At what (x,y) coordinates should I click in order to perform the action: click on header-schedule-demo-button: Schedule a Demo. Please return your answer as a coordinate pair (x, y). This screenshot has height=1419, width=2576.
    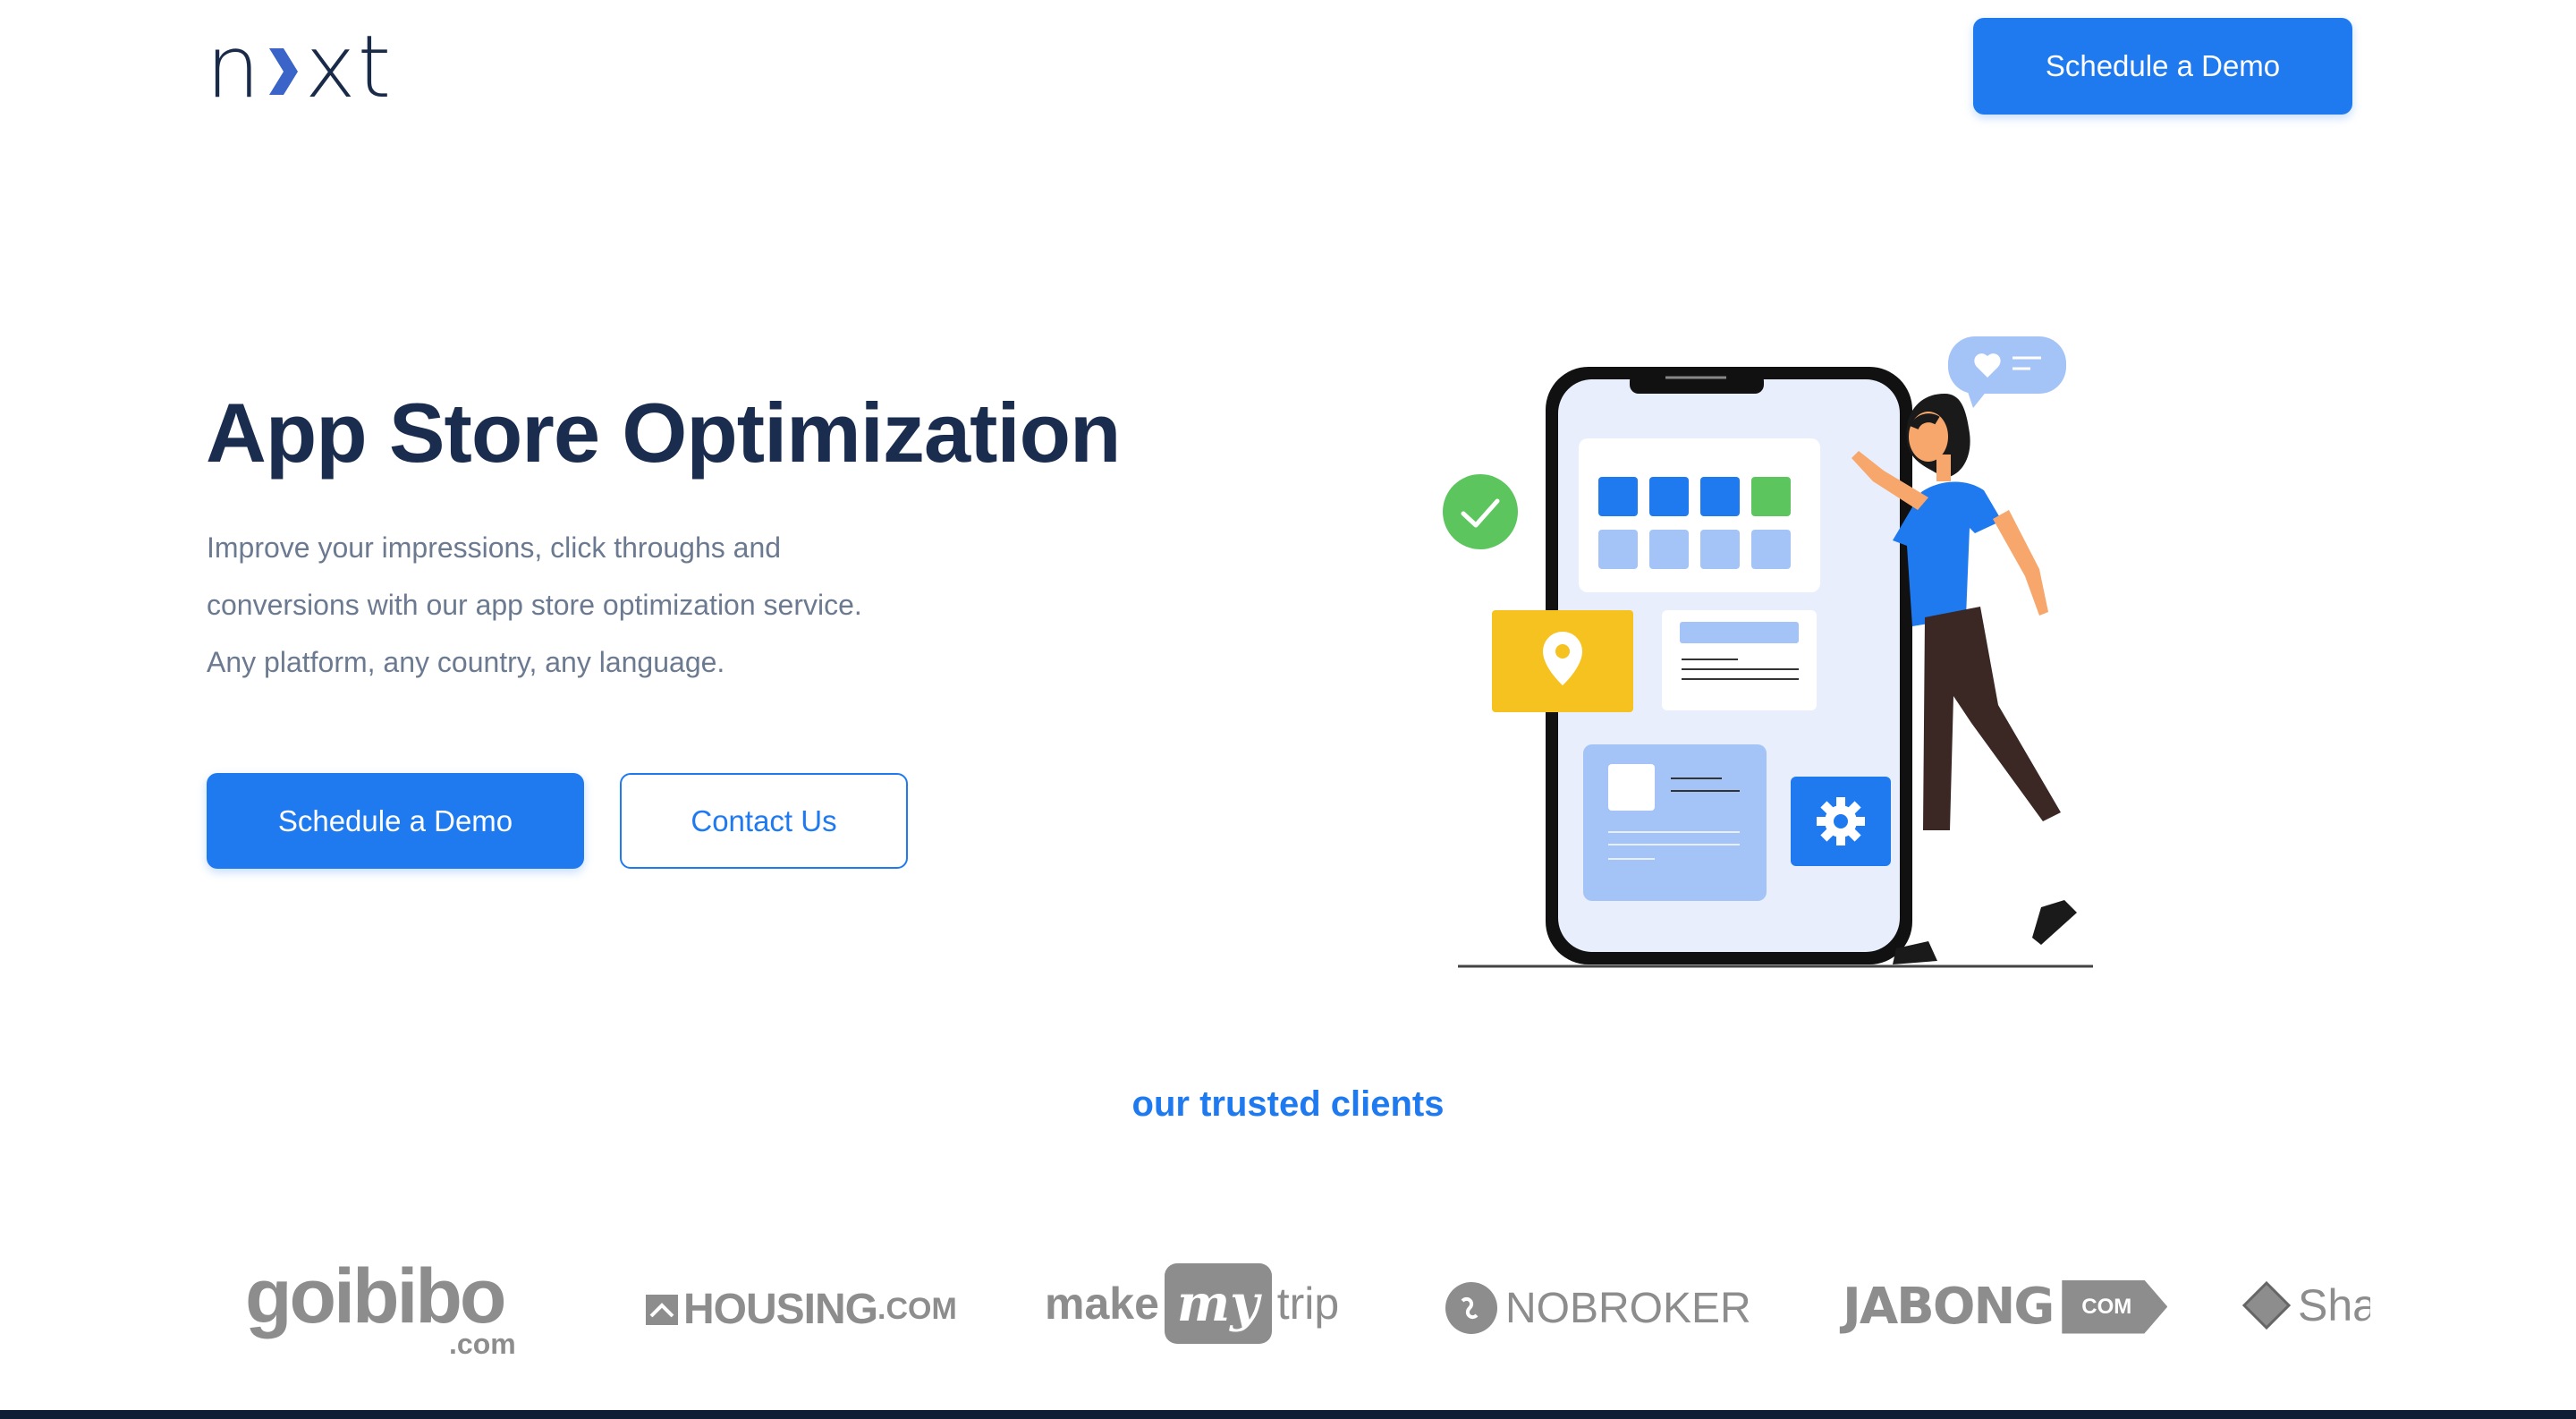
    Looking at the image, I should click on (2162, 66).